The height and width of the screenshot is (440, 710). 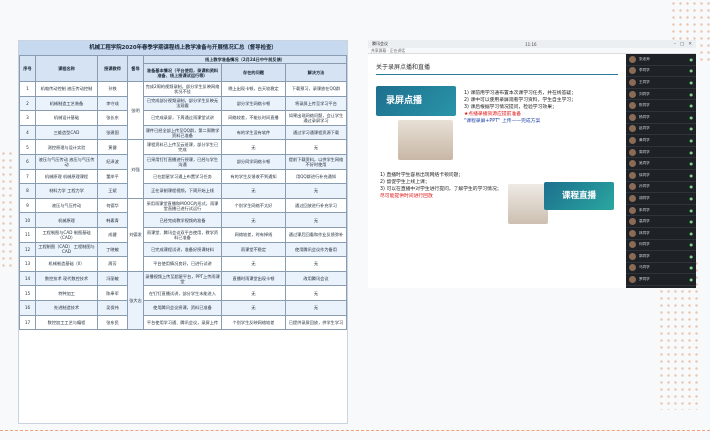 I want to click on cell-no: 9, so click(x=27, y=205).